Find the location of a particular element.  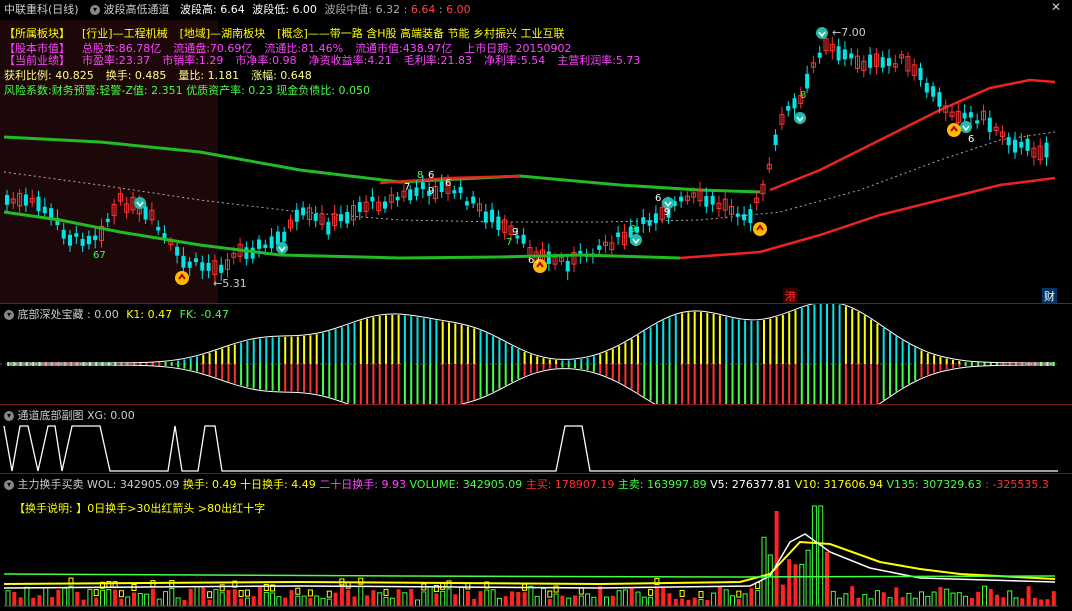

badge-hk: 港 is located at coordinates (790, 296).